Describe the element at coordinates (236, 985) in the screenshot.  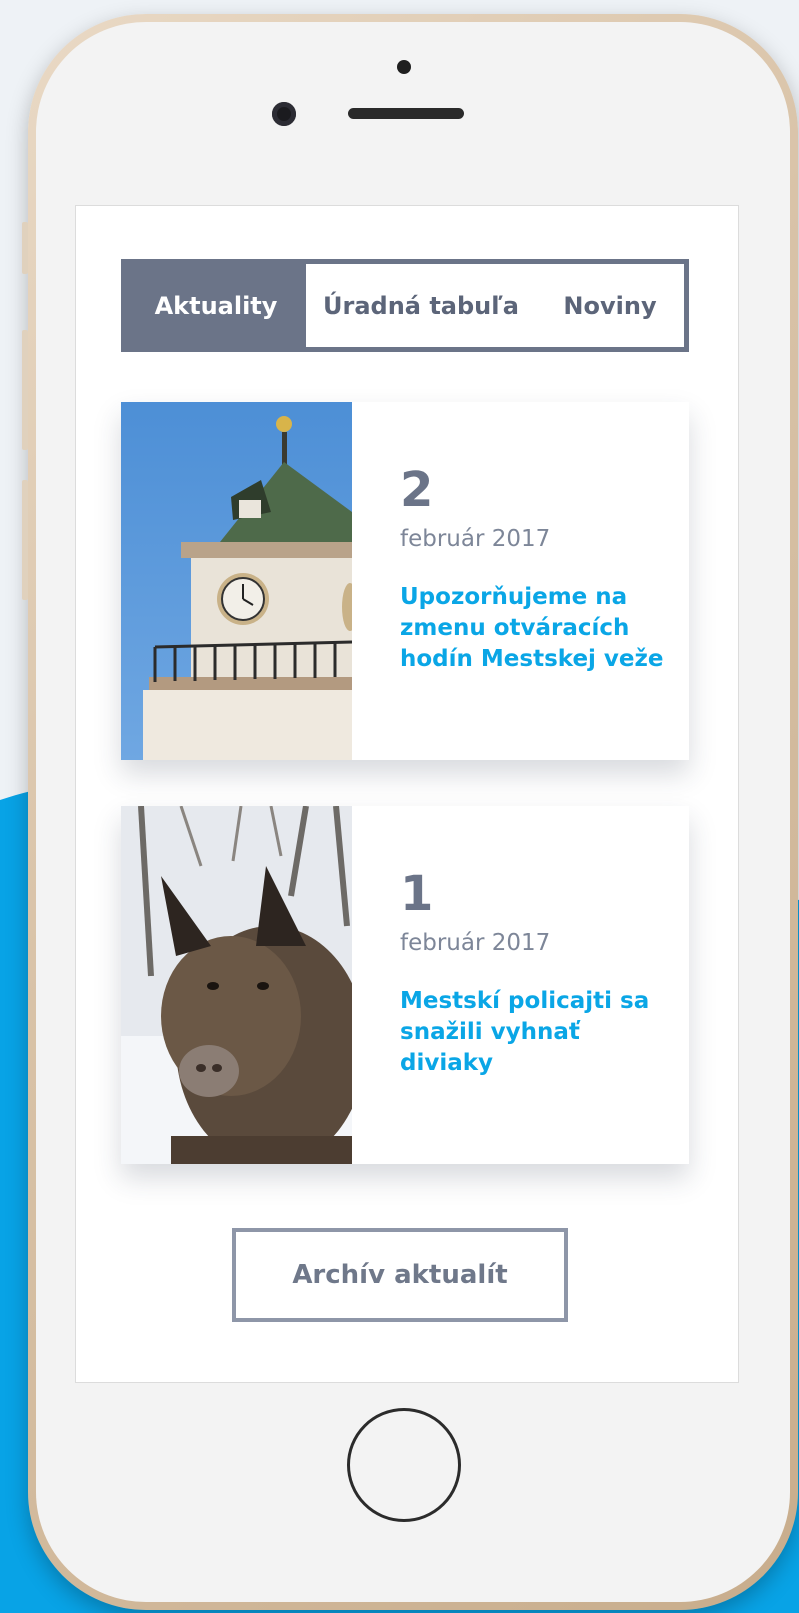
I see `wild-boar-image` at that location.